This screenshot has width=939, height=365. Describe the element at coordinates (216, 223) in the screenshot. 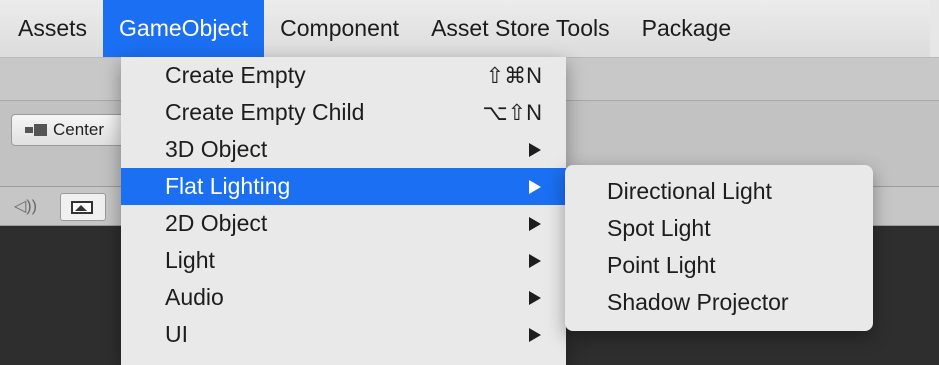

I see `menu-item-label: 2D Object` at that location.